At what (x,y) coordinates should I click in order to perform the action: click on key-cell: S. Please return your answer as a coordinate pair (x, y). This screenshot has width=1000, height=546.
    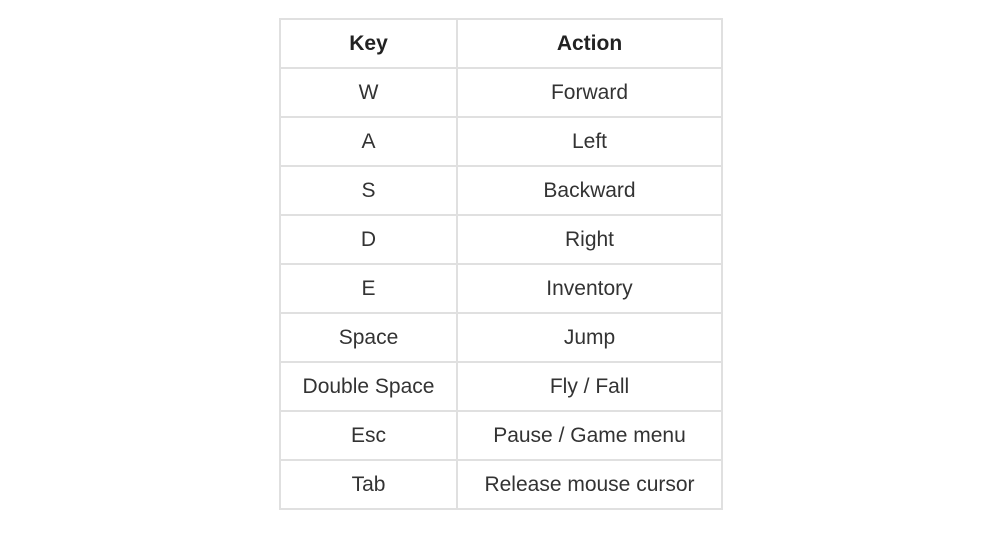
    Looking at the image, I should click on (368, 190).